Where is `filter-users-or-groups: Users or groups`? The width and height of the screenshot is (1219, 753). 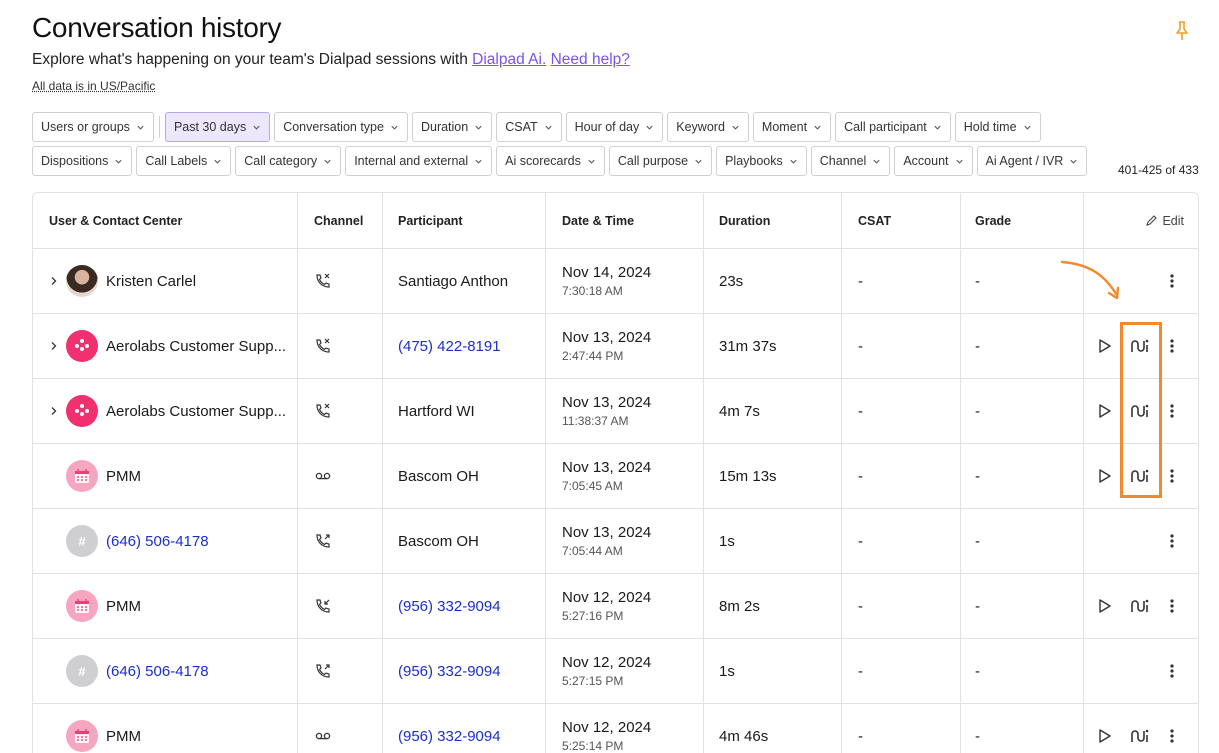
filter-users-or-groups: Users or groups is located at coordinates (93, 127).